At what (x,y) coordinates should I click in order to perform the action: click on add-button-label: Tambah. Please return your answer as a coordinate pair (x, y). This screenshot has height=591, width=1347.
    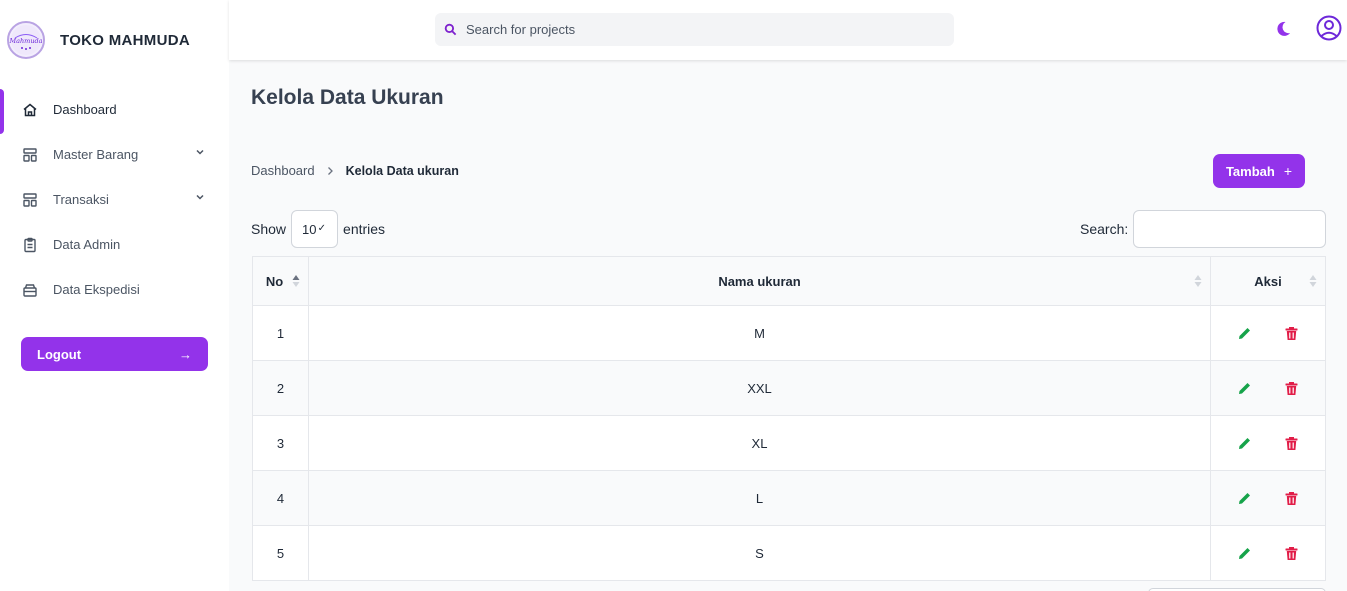
    Looking at the image, I should click on (1250, 171).